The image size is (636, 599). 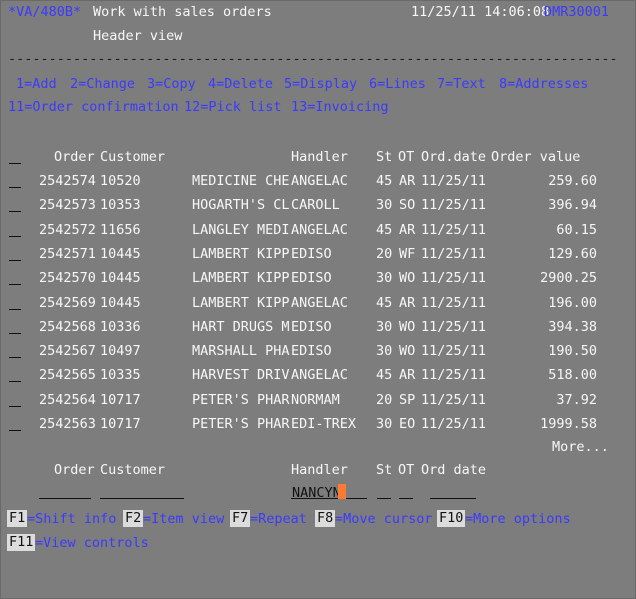 I want to click on col-st: St, so click(x=384, y=157).